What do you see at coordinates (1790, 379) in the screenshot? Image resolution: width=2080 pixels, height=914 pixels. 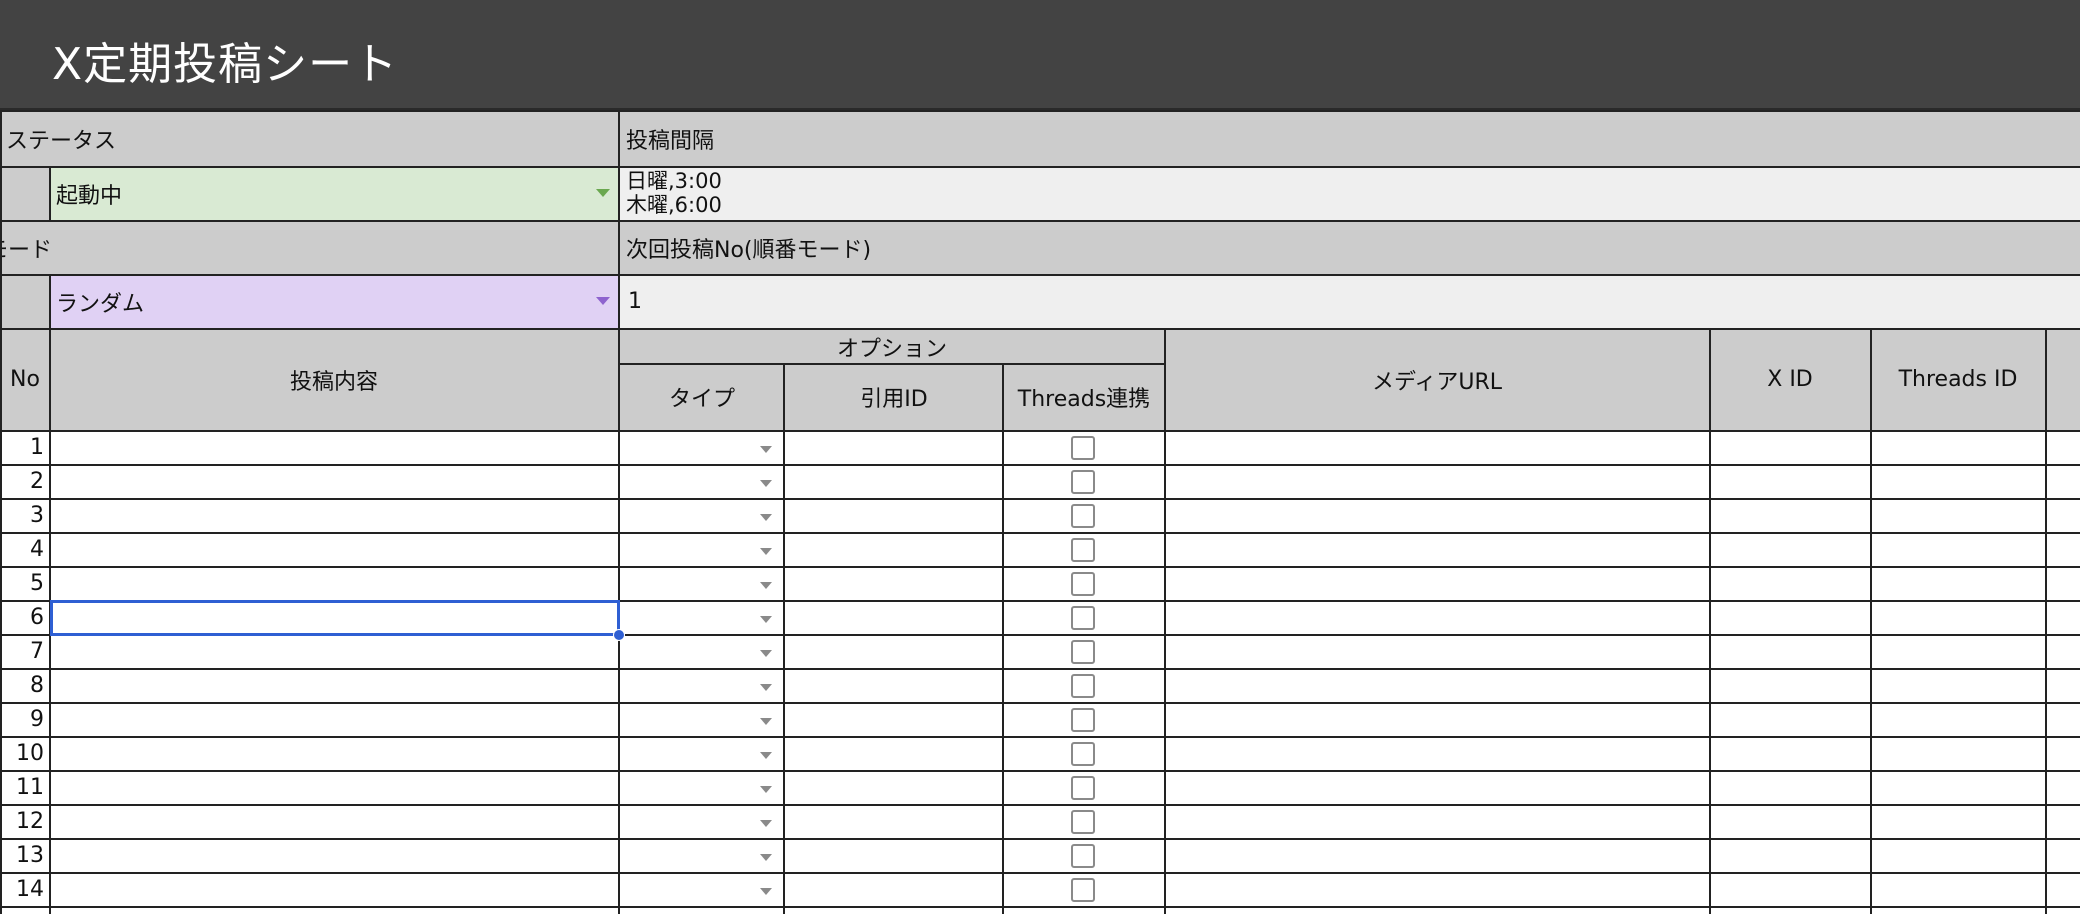 I see `header-x-id: X ID` at bounding box center [1790, 379].